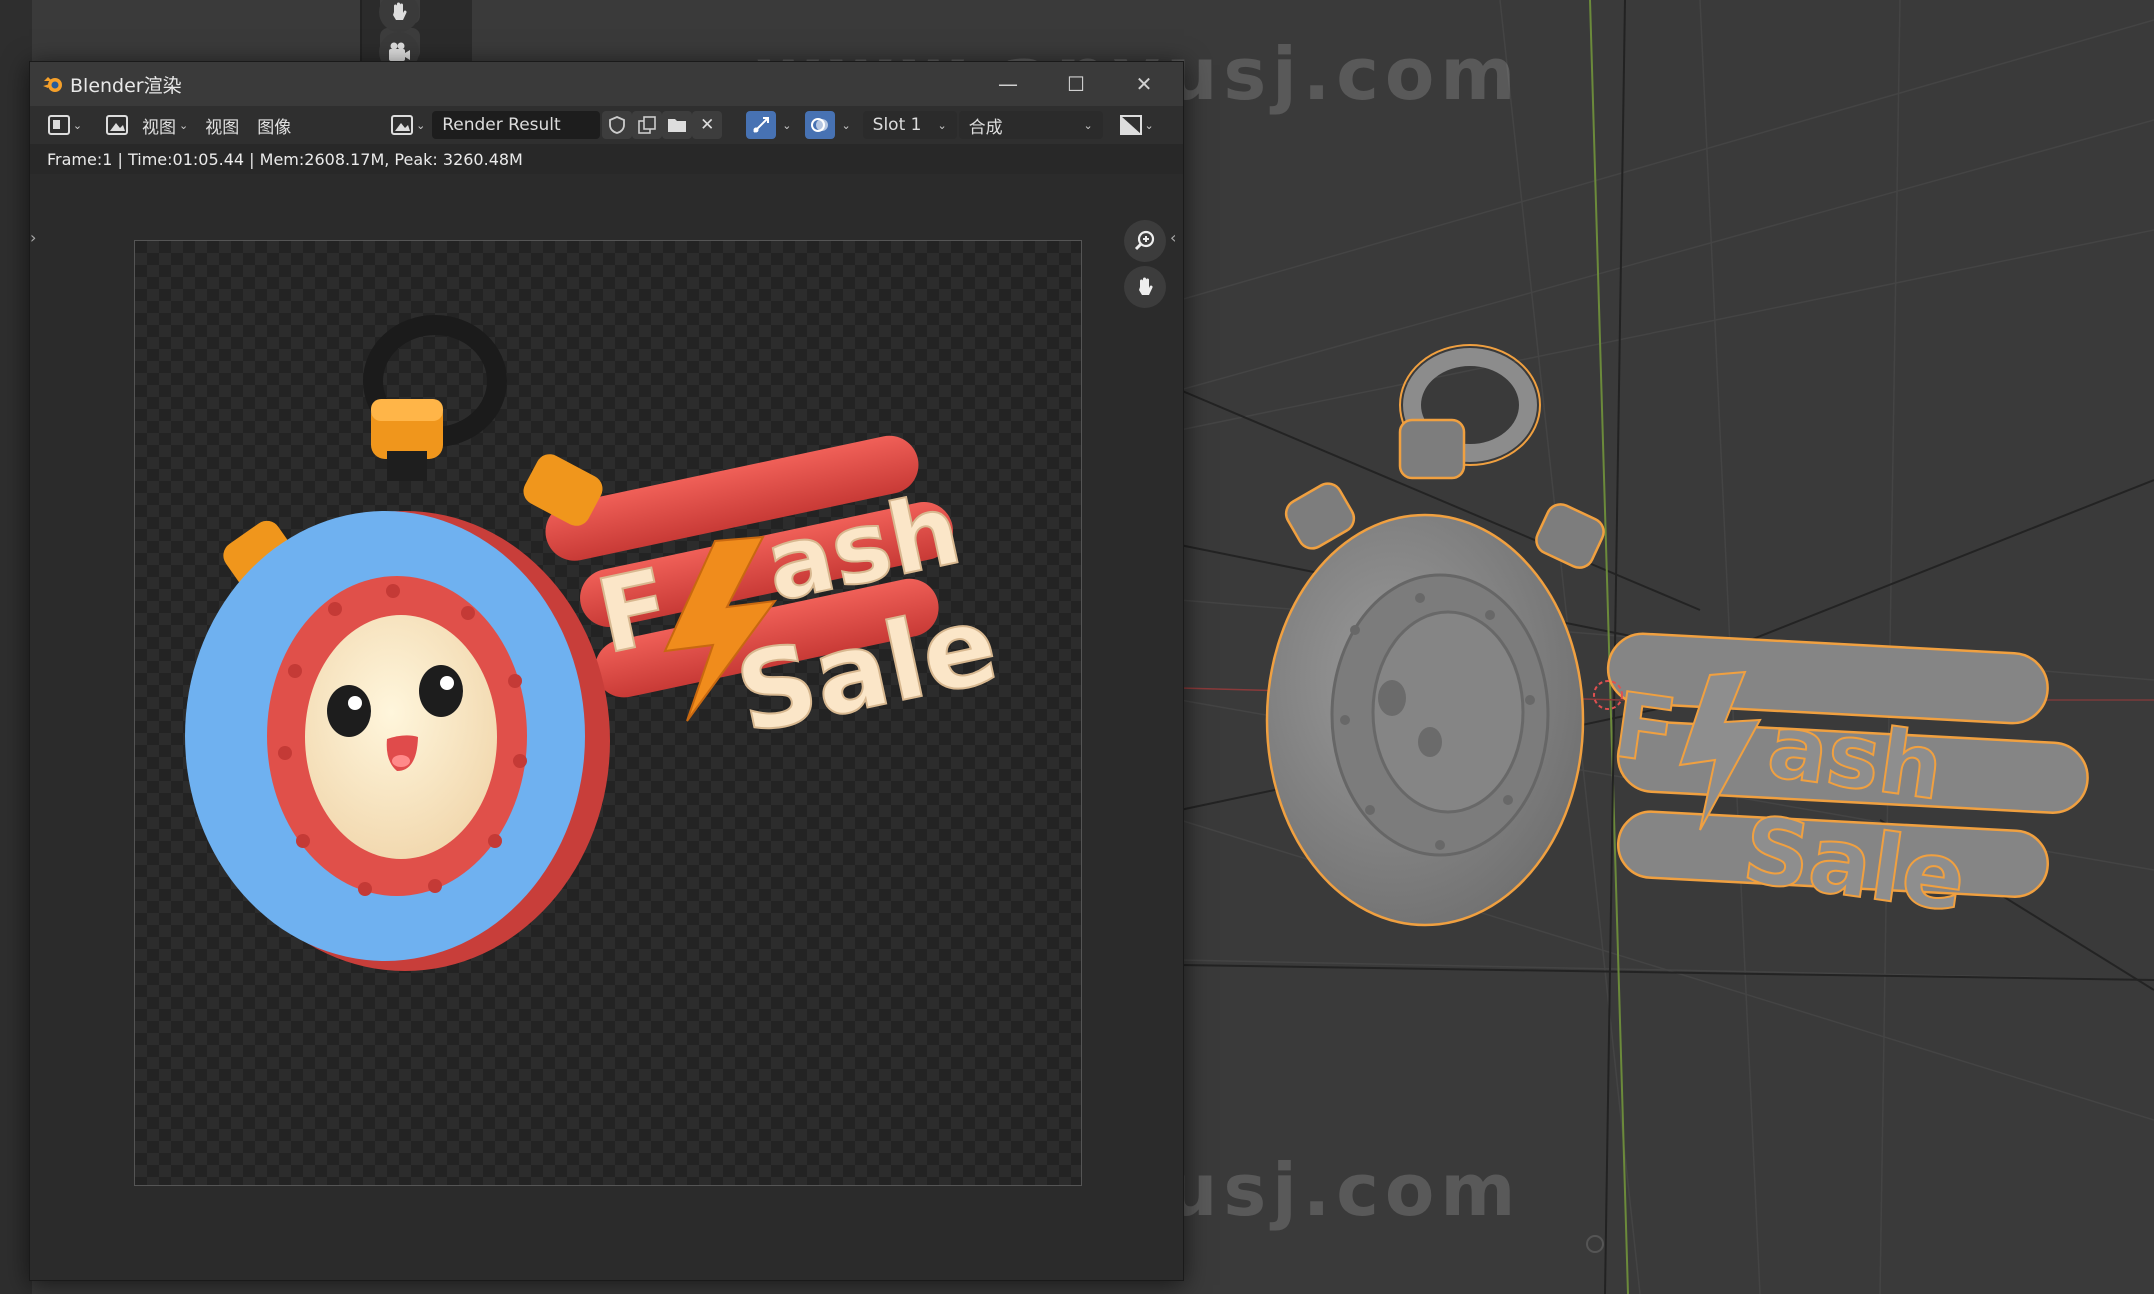 This screenshot has width=2154, height=1294. What do you see at coordinates (53, 84) in the screenshot?
I see `blender-logo-icon` at bounding box center [53, 84].